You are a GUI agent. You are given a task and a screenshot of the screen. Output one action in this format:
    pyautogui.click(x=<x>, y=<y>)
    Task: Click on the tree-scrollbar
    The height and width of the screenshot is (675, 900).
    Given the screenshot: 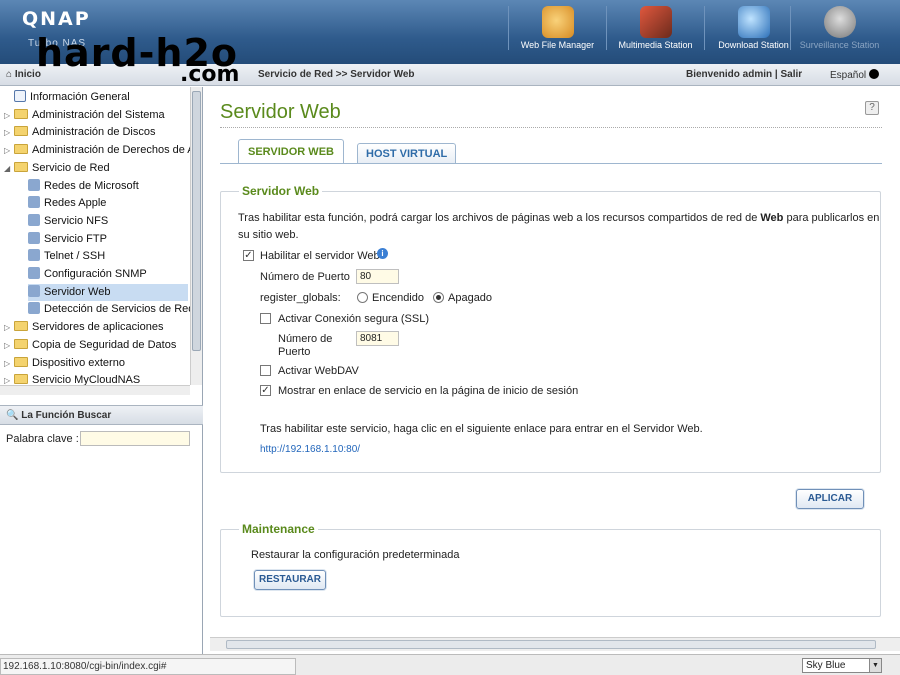 What is the action you would take?
    pyautogui.click(x=196, y=236)
    